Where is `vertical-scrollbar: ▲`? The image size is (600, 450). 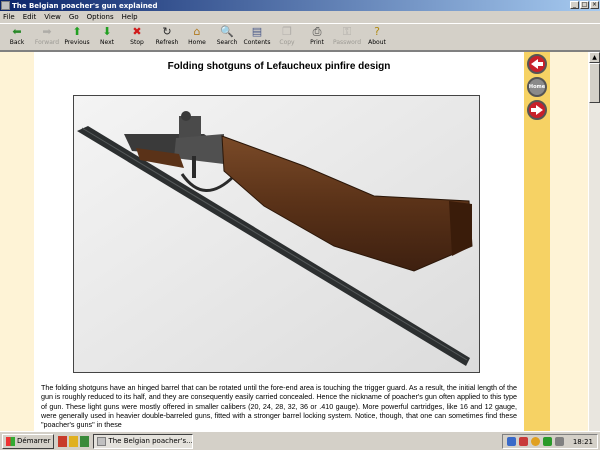
vertical-scrollbar: ▲ is located at coordinates (594, 241).